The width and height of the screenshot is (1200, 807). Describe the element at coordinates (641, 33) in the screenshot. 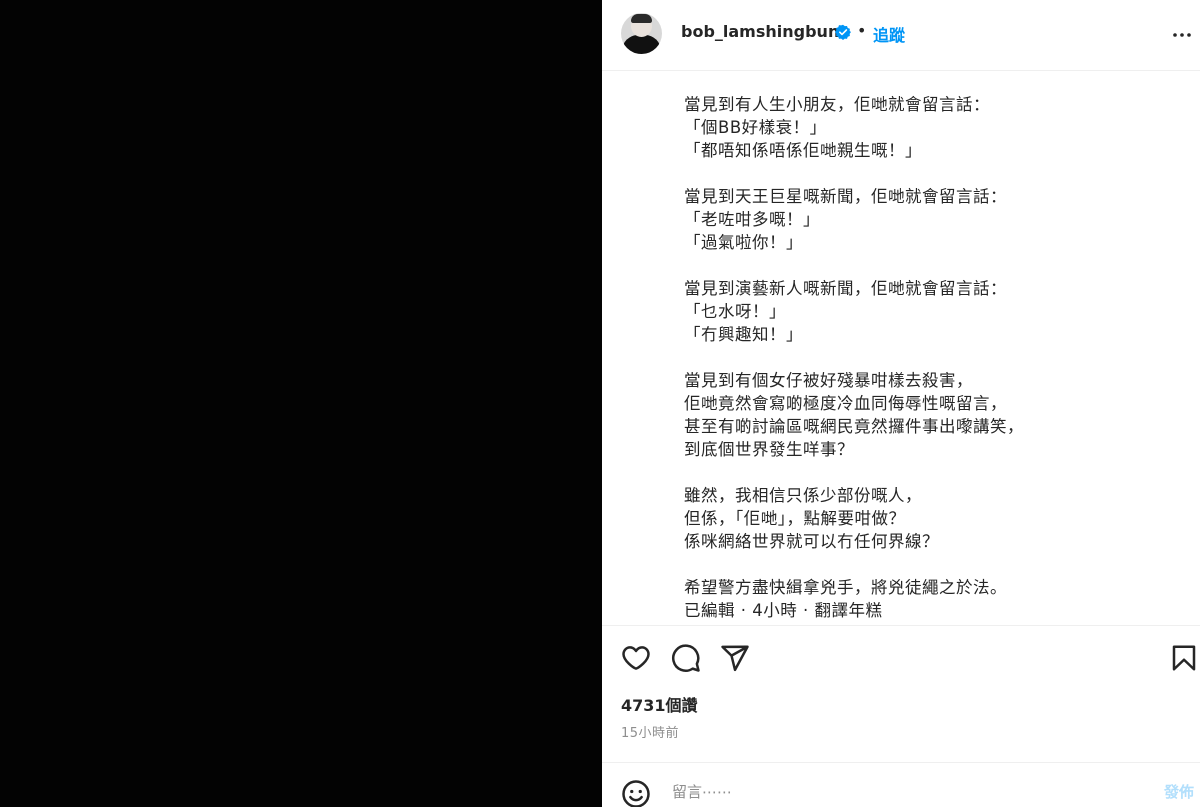

I see `avatar` at that location.